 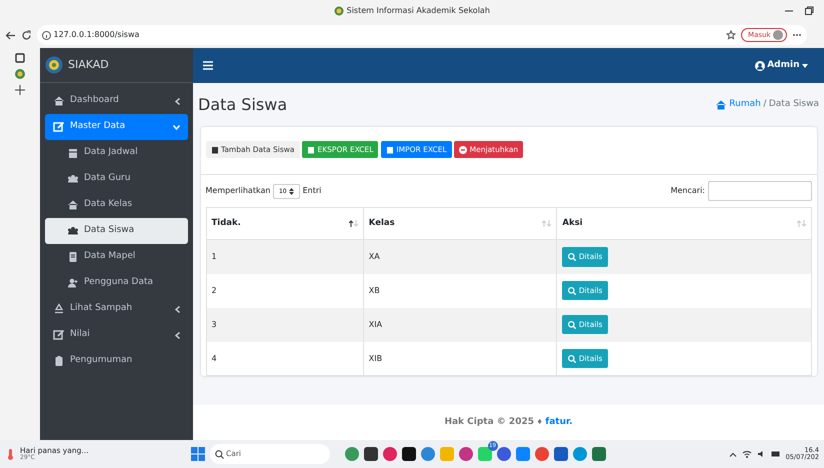 What do you see at coordinates (778, 35) in the screenshot?
I see `avatar-icon` at bounding box center [778, 35].